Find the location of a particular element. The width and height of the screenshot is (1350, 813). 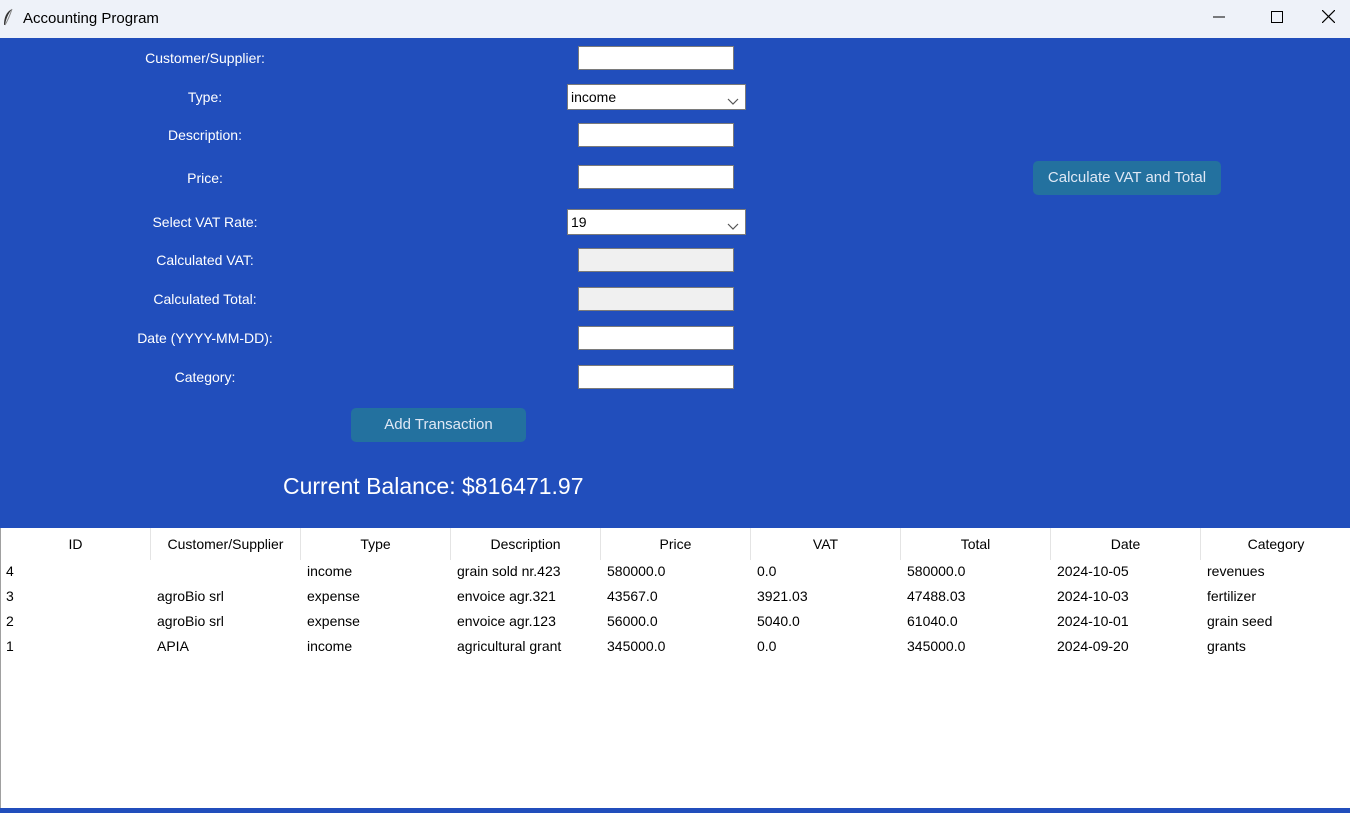

column-header-vat: VAT is located at coordinates (826, 544).